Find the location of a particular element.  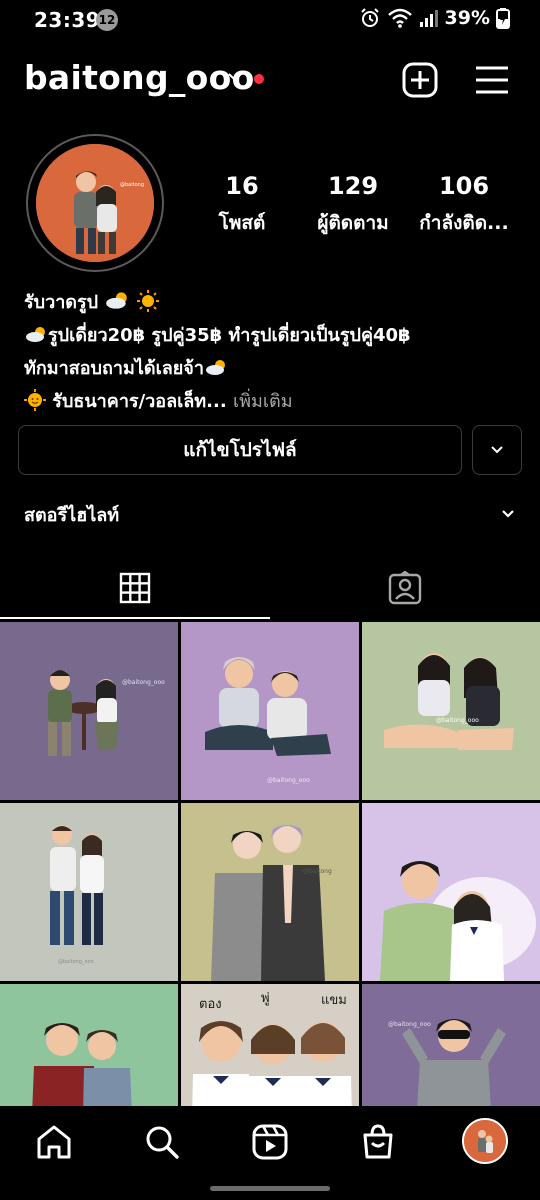

nav-reels is located at coordinates (270, 1142).